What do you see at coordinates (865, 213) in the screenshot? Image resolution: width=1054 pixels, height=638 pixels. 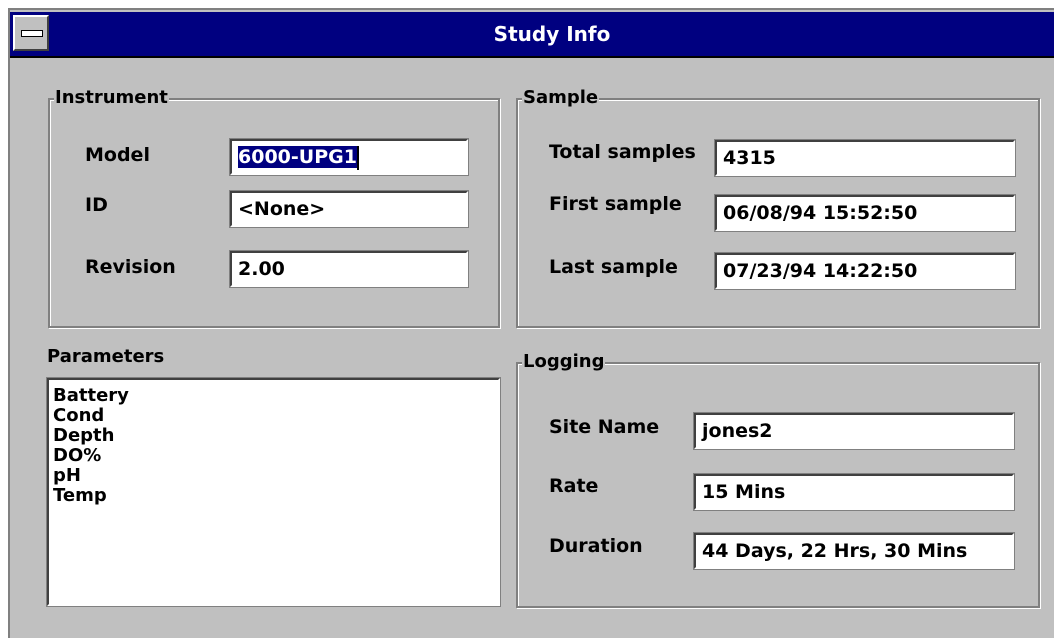 I see `first-sample-field: 06/08/94 15:52:50` at bounding box center [865, 213].